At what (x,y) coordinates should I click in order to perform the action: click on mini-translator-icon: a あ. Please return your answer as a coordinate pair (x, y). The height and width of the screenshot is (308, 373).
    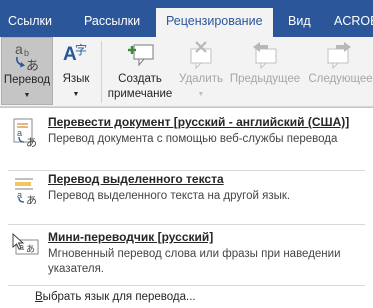
    Looking at the image, I should click on (25, 243).